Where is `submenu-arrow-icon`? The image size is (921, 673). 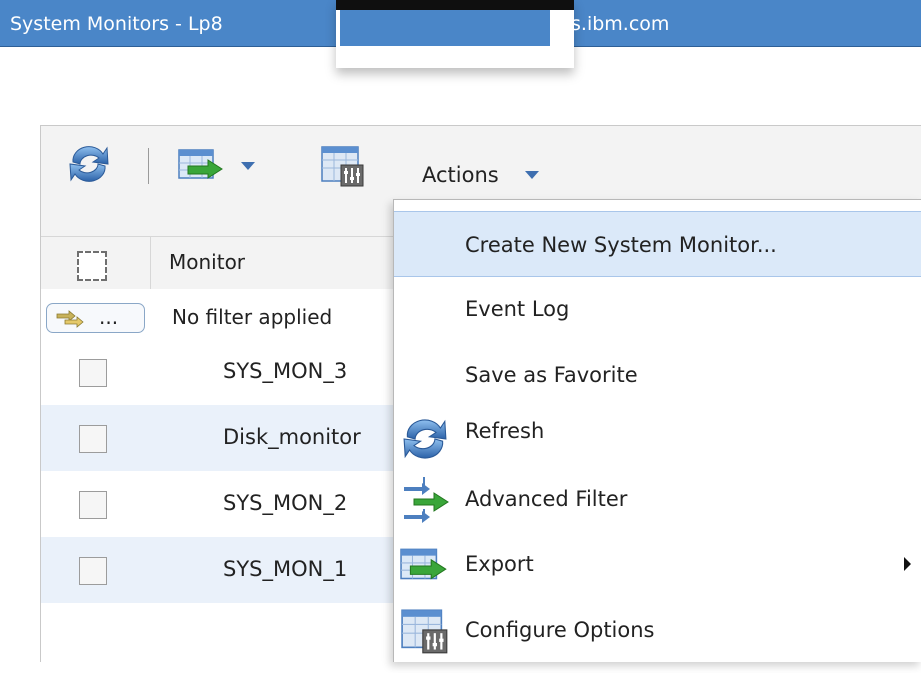 submenu-arrow-icon is located at coordinates (907, 564).